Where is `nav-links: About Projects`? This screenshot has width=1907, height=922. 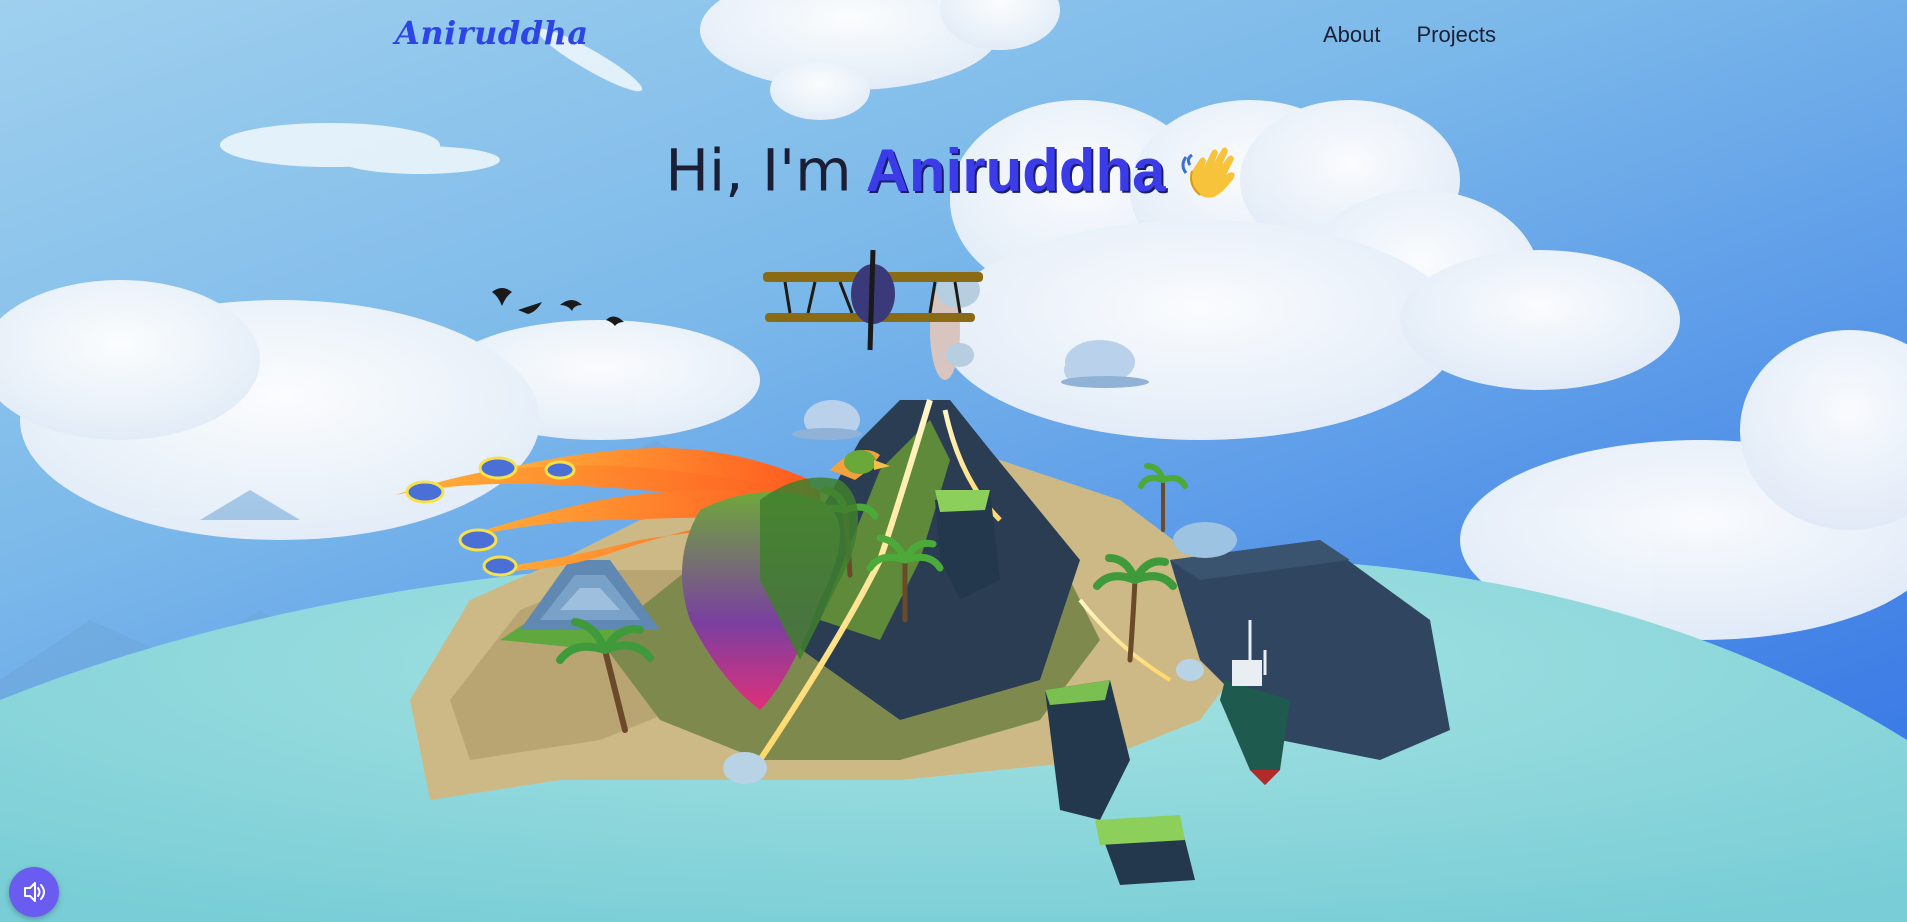
nav-links: About Projects is located at coordinates (1409, 35).